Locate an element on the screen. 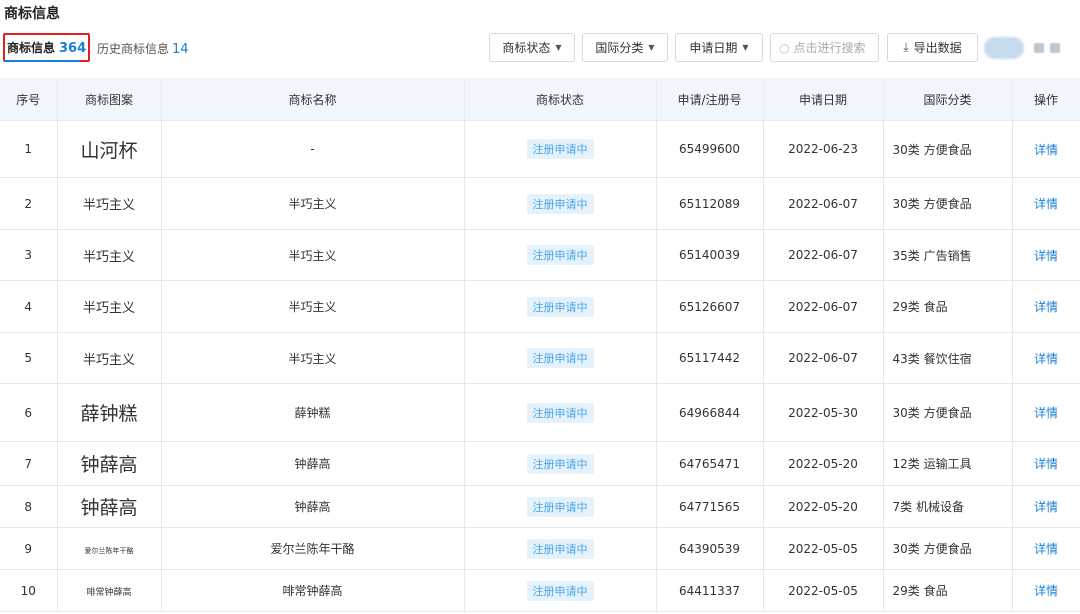 Image resolution: width=1080 pixels, height=614 pixels. cell-reg-number: 65140039 is located at coordinates (710, 255).